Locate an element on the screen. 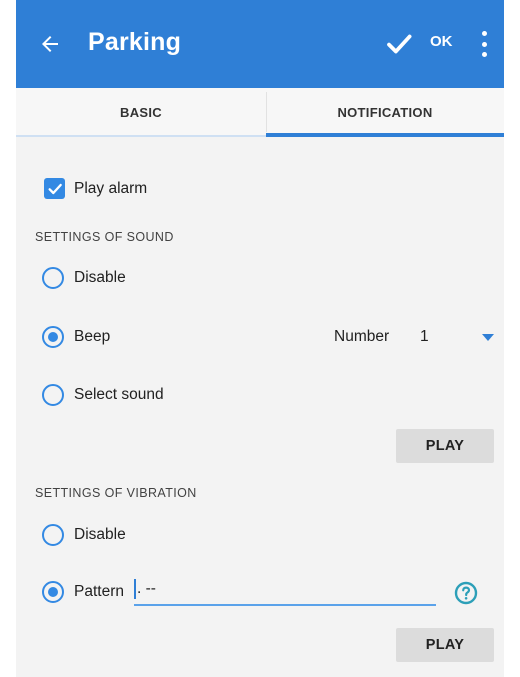 The width and height of the screenshot is (520, 677). pattern-value: . -- is located at coordinates (146, 588).